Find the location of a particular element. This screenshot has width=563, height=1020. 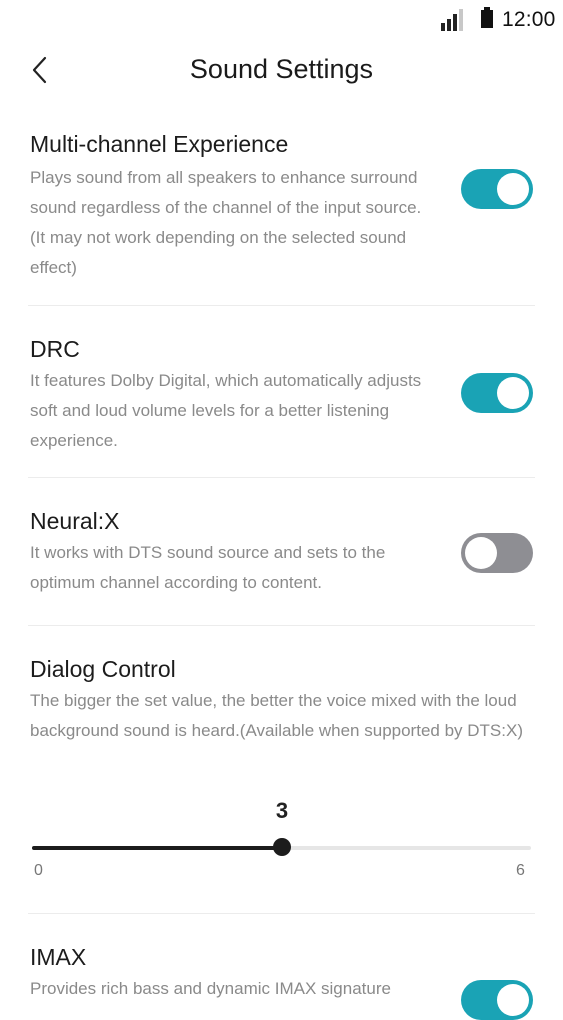

slider-fill is located at coordinates (157, 848).